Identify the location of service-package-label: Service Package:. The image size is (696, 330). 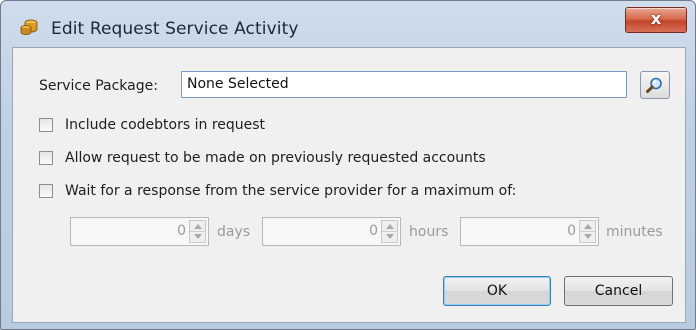
(98, 86).